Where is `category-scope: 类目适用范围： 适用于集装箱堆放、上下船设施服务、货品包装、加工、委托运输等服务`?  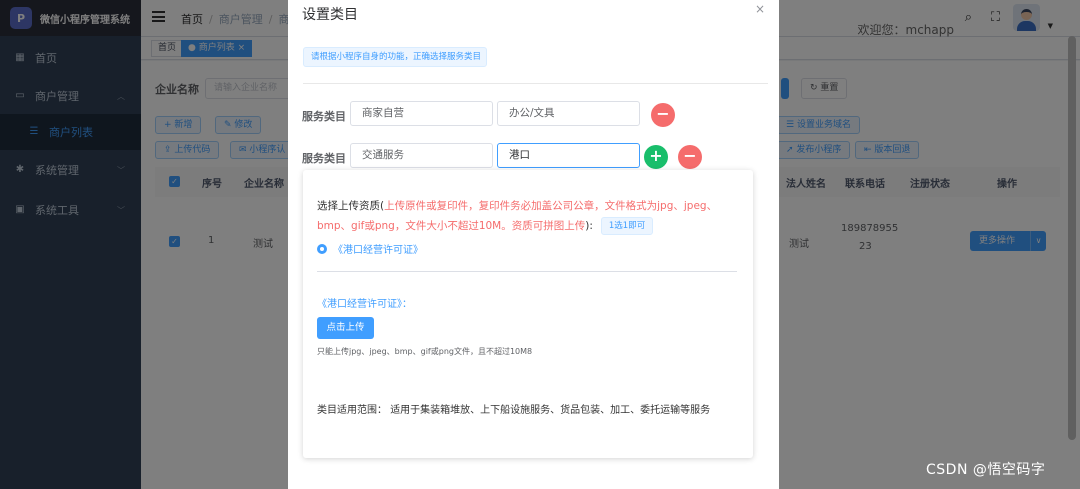 category-scope: 类目适用范围： 适用于集装箱堆放、上下船设施服务、货品包装、加工、委托运输等服务 is located at coordinates (513, 408).